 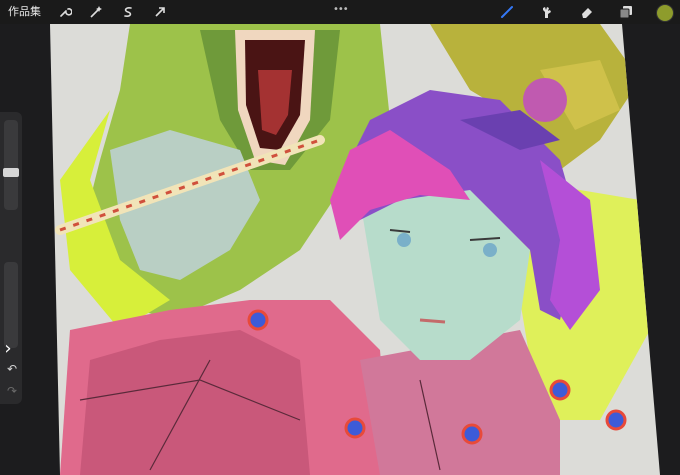 What do you see at coordinates (160, 12) in the screenshot?
I see `transform-arrow-icon` at bounding box center [160, 12].